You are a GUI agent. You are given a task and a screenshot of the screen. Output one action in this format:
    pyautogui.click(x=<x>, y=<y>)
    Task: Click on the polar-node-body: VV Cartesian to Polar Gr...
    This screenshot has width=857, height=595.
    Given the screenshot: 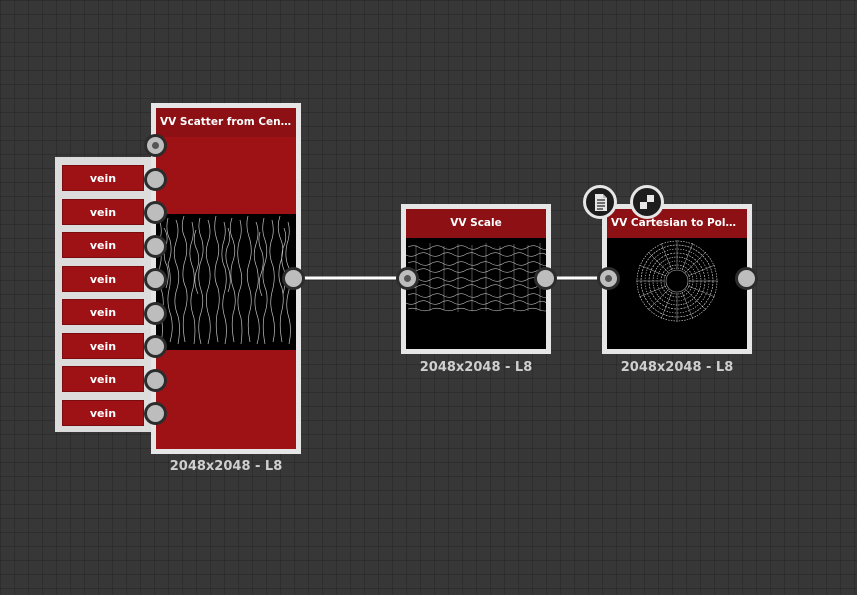 What is the action you would take?
    pyautogui.click(x=677, y=279)
    